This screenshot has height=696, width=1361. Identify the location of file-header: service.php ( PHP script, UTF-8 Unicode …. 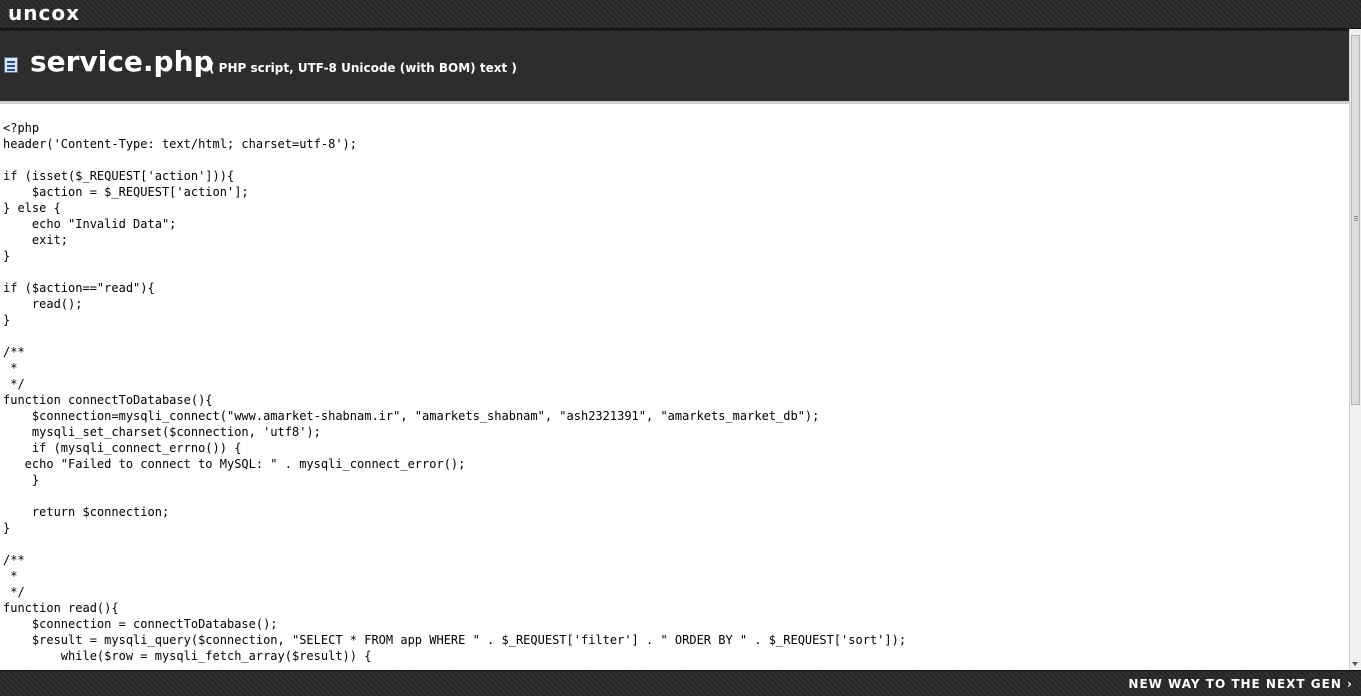
(674, 66).